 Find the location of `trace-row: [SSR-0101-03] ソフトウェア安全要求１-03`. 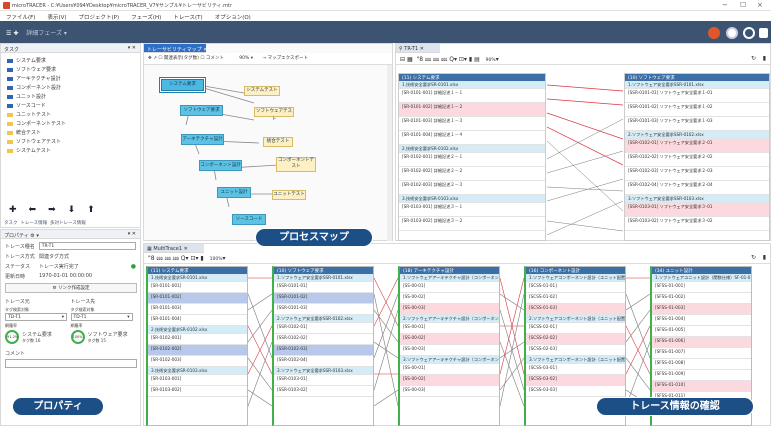

trace-row: [SSR-0101-03] ソフトウェア安全要求１-03 is located at coordinates (697, 124).